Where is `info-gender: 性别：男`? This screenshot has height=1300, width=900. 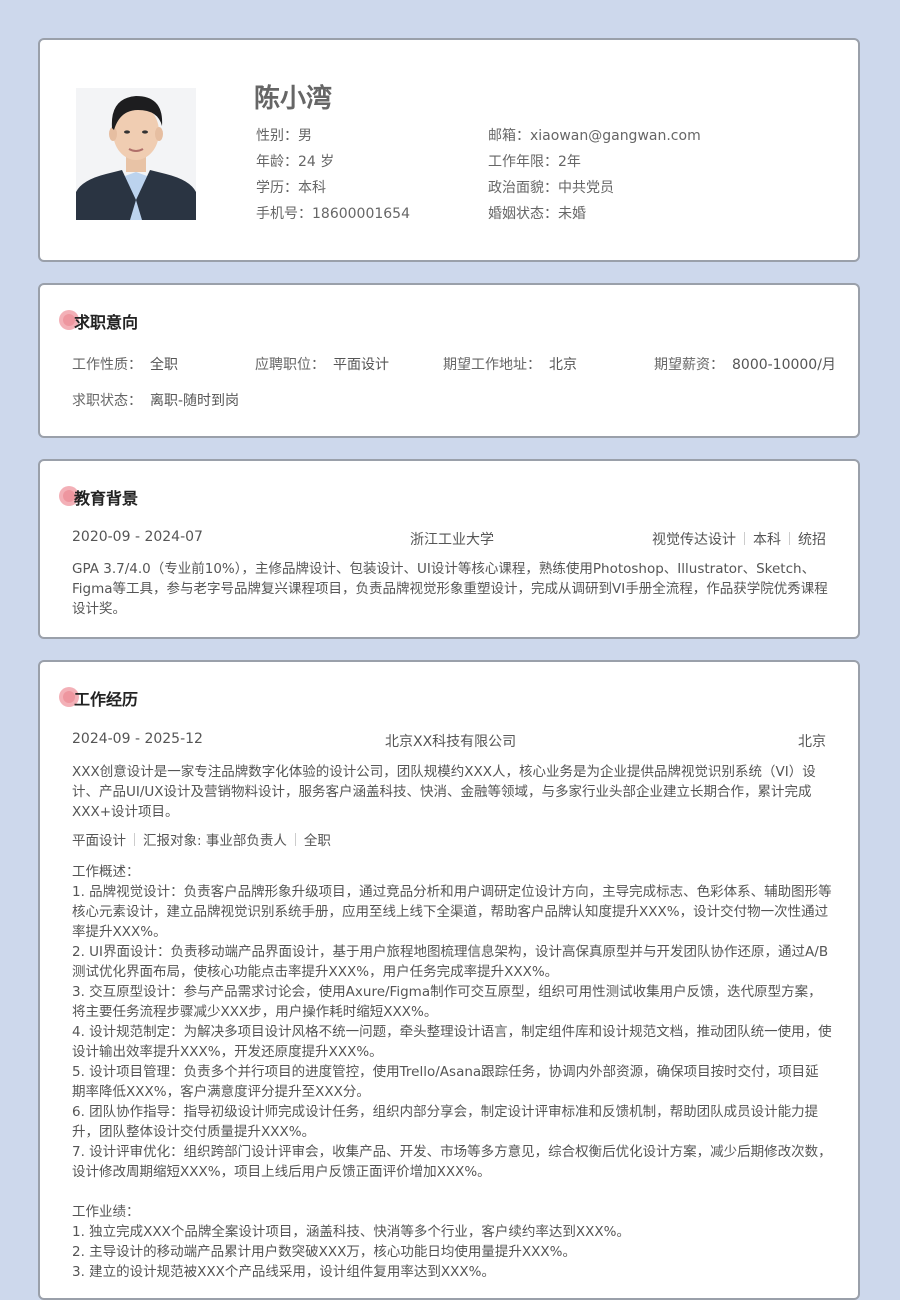
info-gender: 性别：男 is located at coordinates (333, 136).